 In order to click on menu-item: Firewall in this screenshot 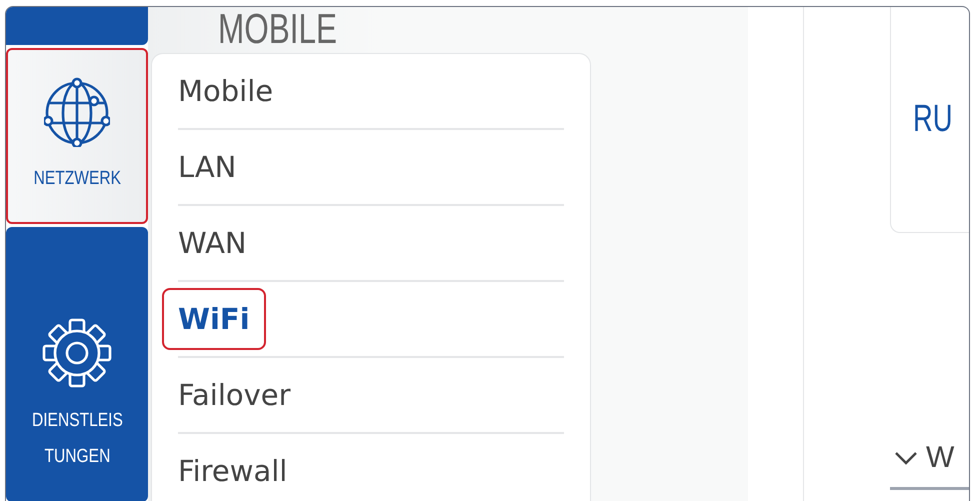, I will do `click(233, 470)`.